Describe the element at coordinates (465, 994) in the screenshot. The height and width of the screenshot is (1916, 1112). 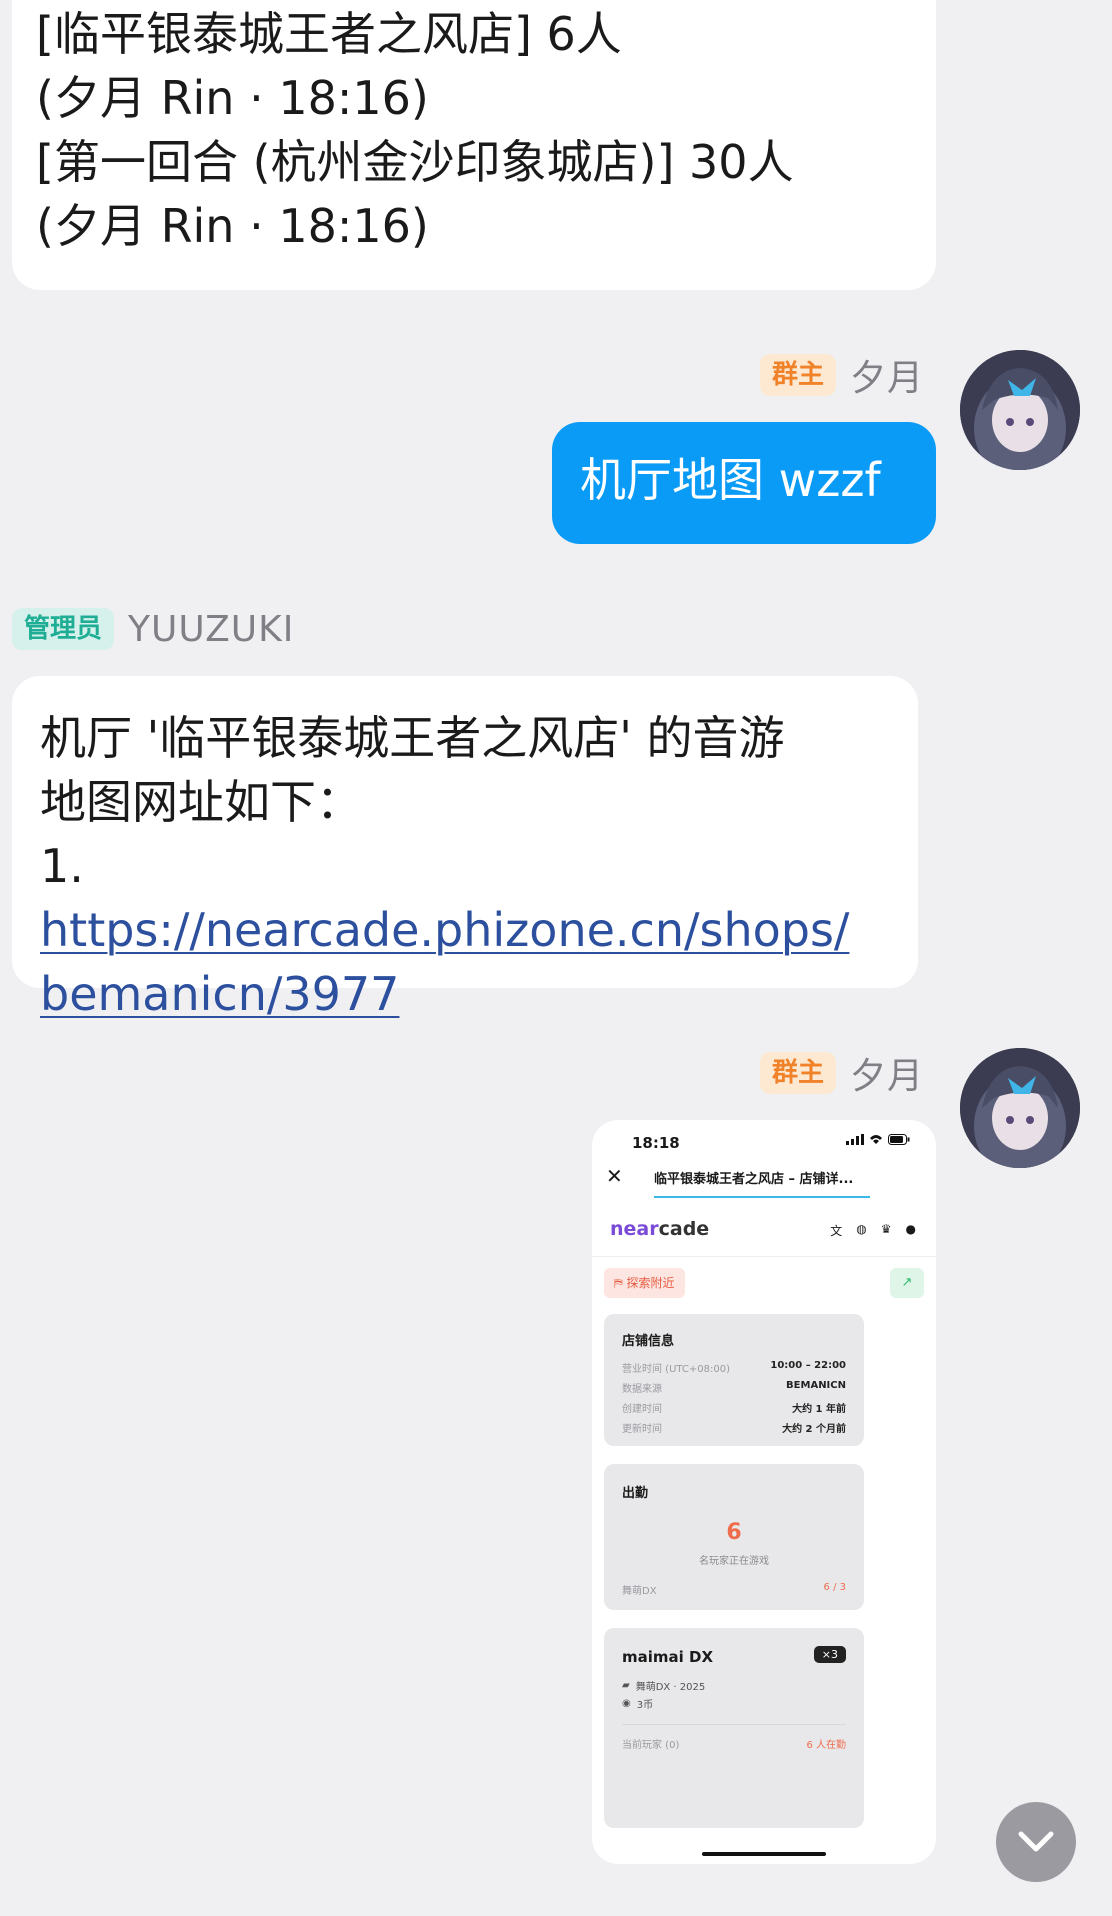
I see `message-link-line: bemanicn/3977` at that location.